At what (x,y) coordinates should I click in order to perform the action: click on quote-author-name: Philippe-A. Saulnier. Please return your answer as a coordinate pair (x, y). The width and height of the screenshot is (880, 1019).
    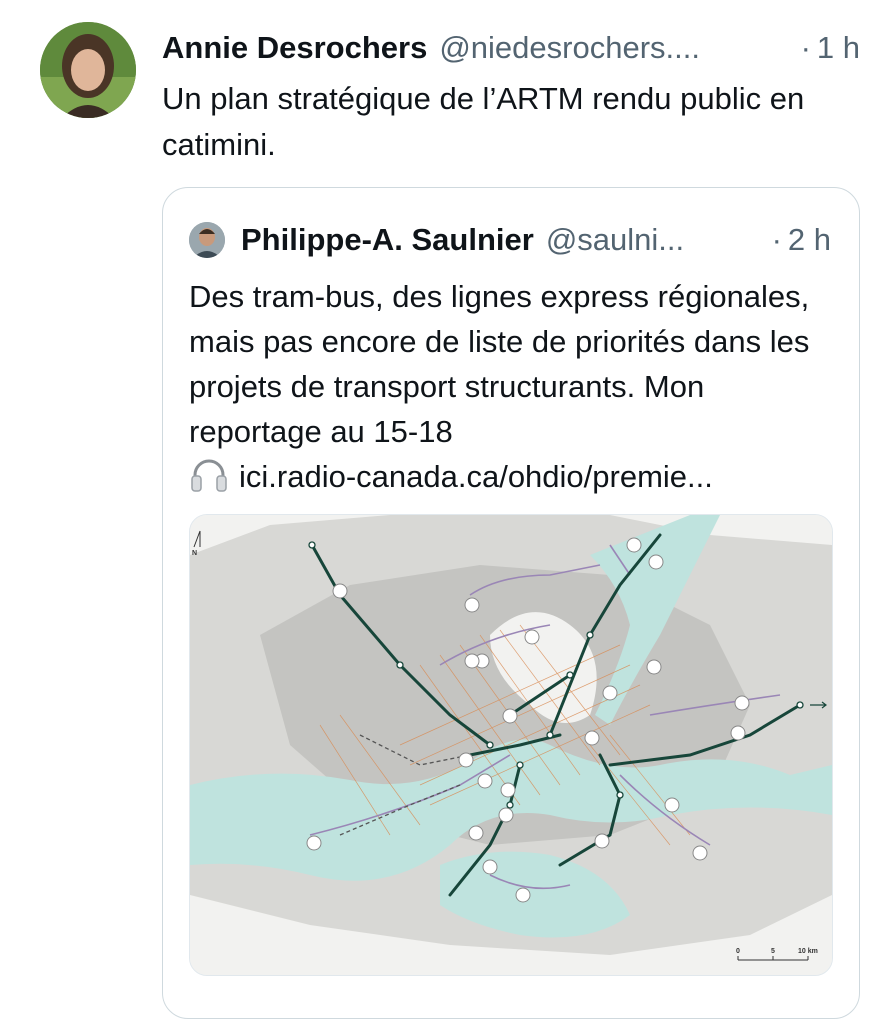
    Looking at the image, I should click on (387, 240).